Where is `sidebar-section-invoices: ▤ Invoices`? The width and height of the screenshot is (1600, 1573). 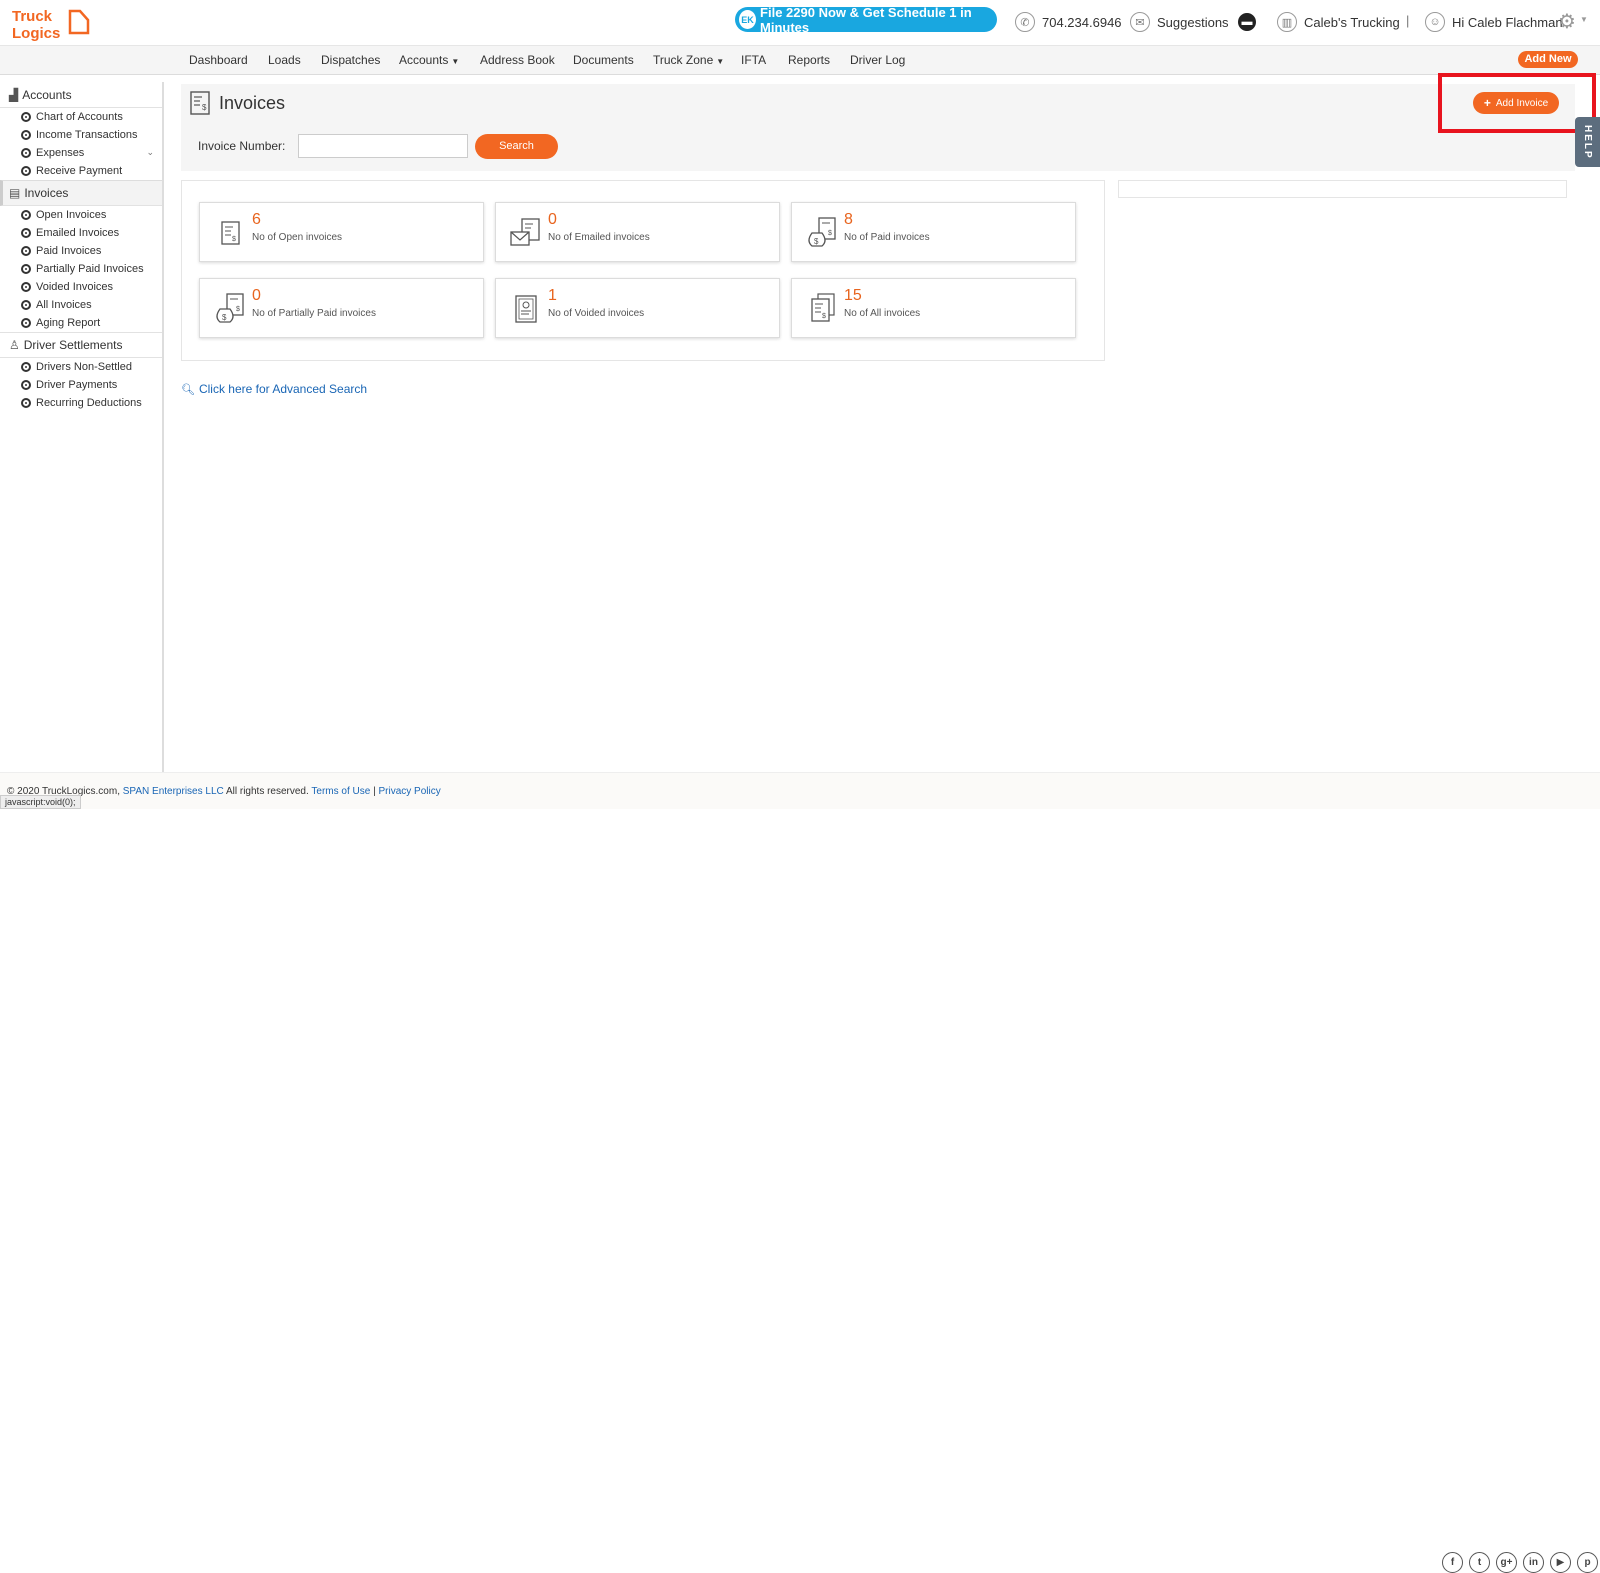 sidebar-section-invoices: ▤ Invoices is located at coordinates (81, 193).